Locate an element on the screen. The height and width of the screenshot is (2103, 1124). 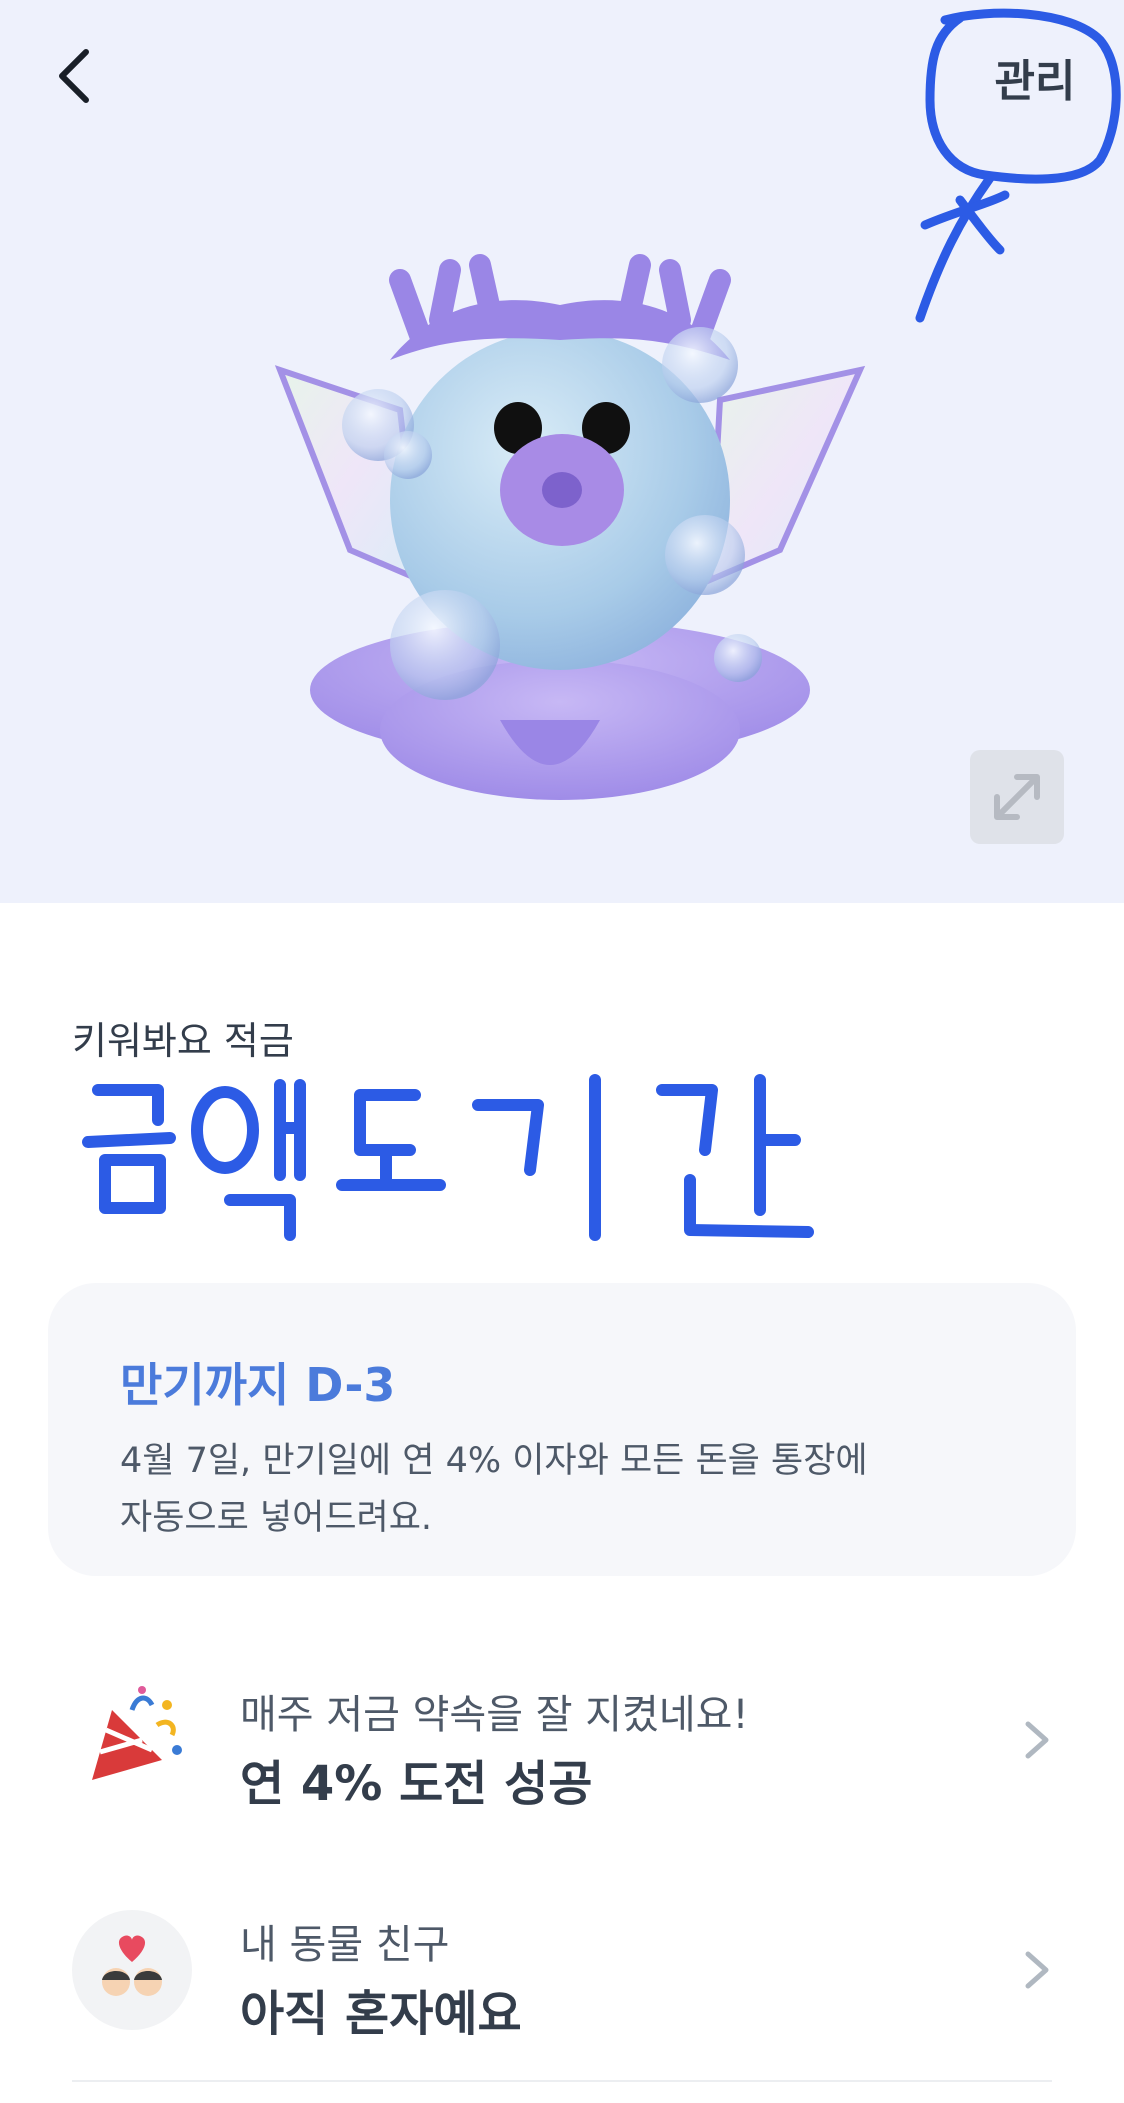
octopus-mascot-image is located at coordinates (570, 527).